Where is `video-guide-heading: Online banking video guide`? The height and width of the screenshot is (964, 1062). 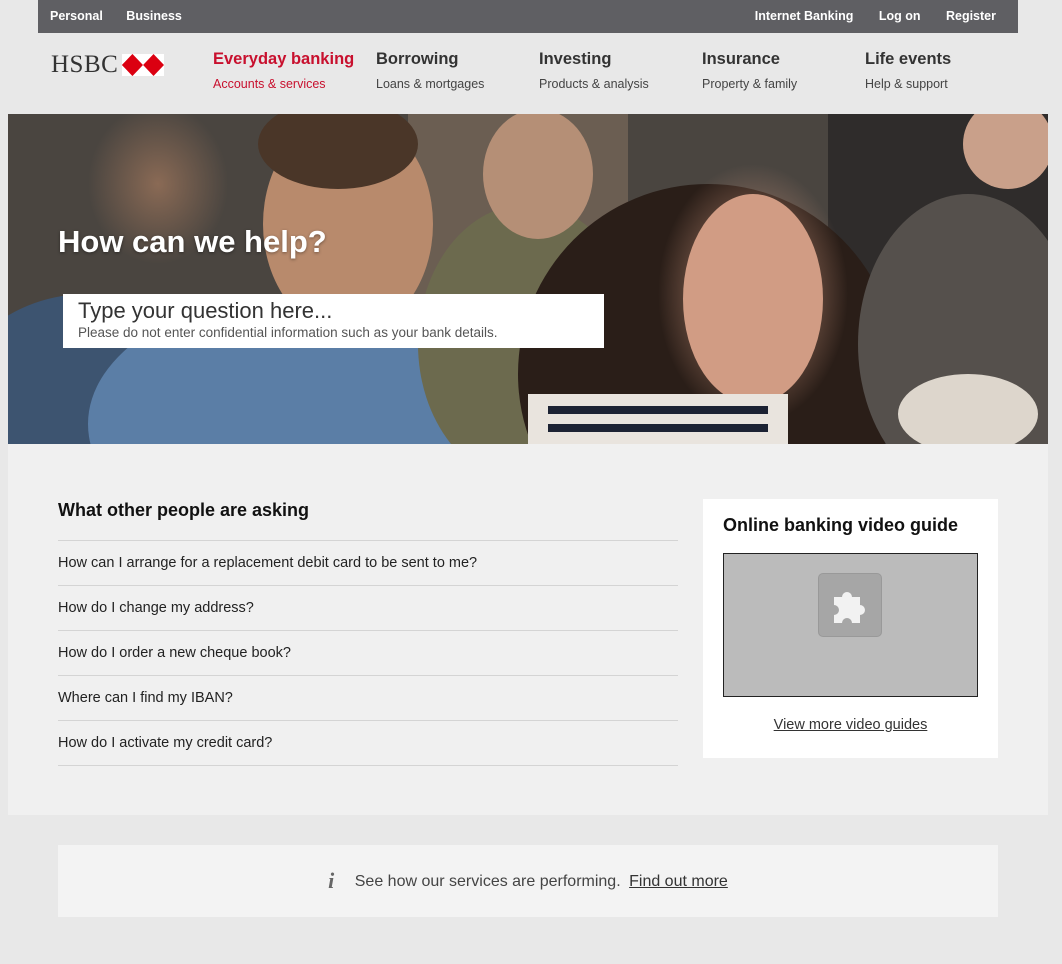 video-guide-heading: Online banking video guide is located at coordinates (841, 525).